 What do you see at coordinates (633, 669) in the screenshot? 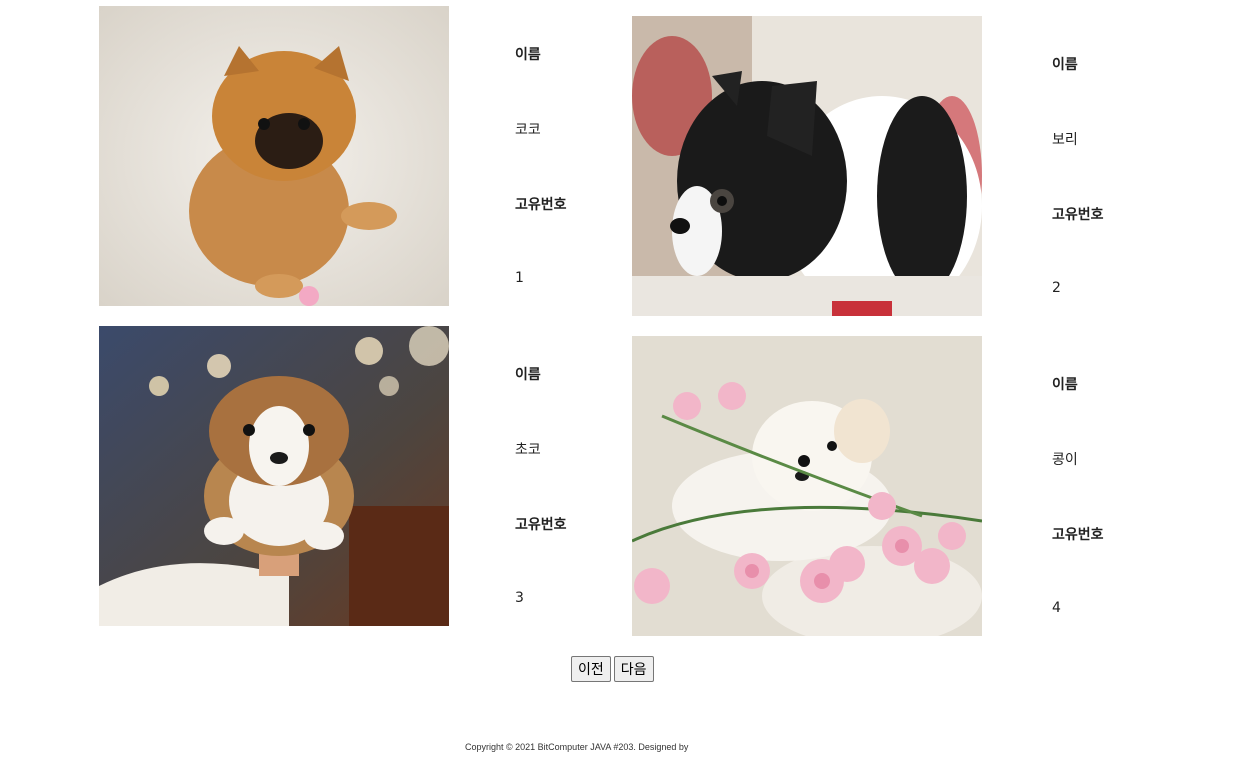
I see `next-button: 다음` at bounding box center [633, 669].